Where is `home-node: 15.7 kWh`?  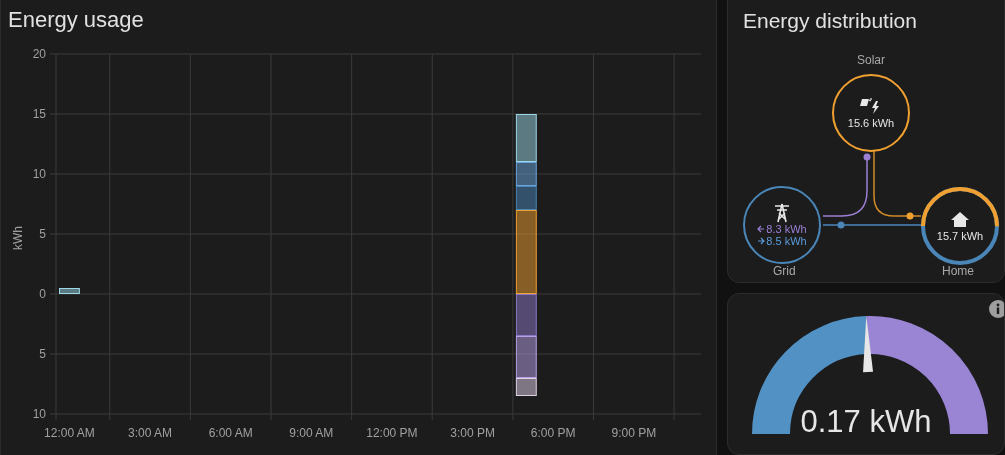
home-node: 15.7 kWh is located at coordinates (960, 226).